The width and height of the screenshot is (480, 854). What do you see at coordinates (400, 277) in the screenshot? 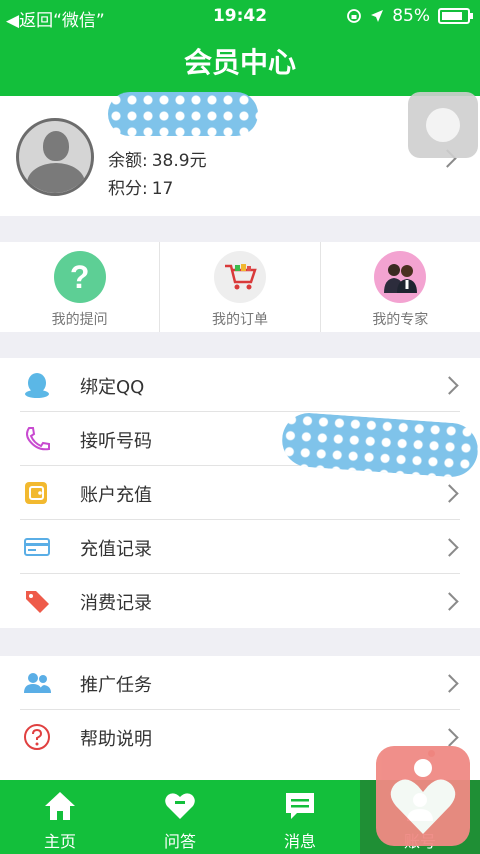
I see `experts-icon` at bounding box center [400, 277].